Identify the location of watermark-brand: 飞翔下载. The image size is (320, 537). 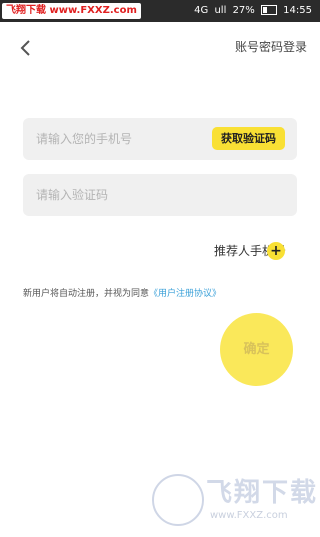
(262, 493).